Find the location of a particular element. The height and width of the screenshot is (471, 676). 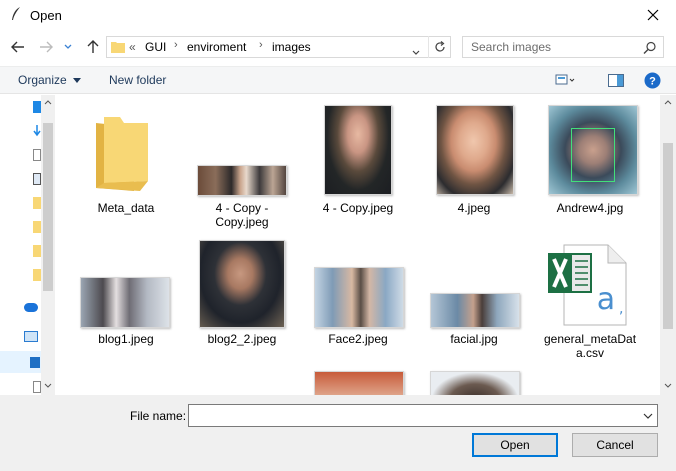

up-button is located at coordinates (93, 47).